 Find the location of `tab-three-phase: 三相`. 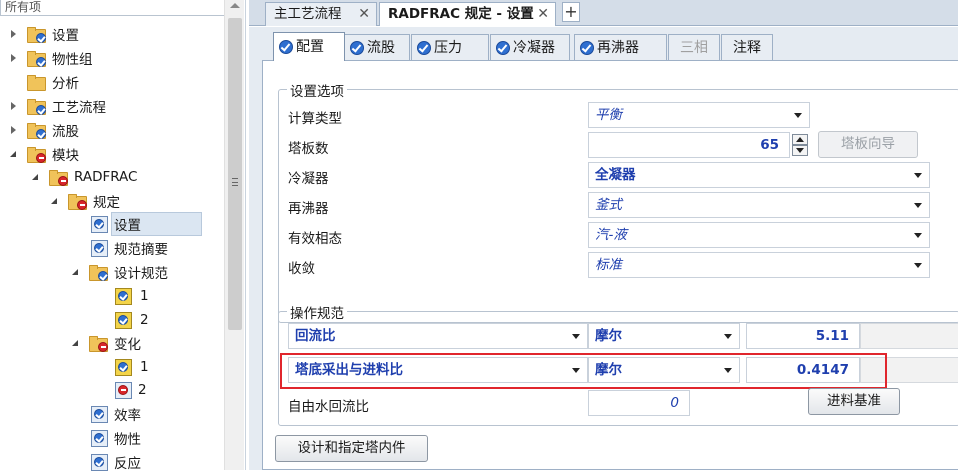

tab-three-phase: 三相 is located at coordinates (694, 47).